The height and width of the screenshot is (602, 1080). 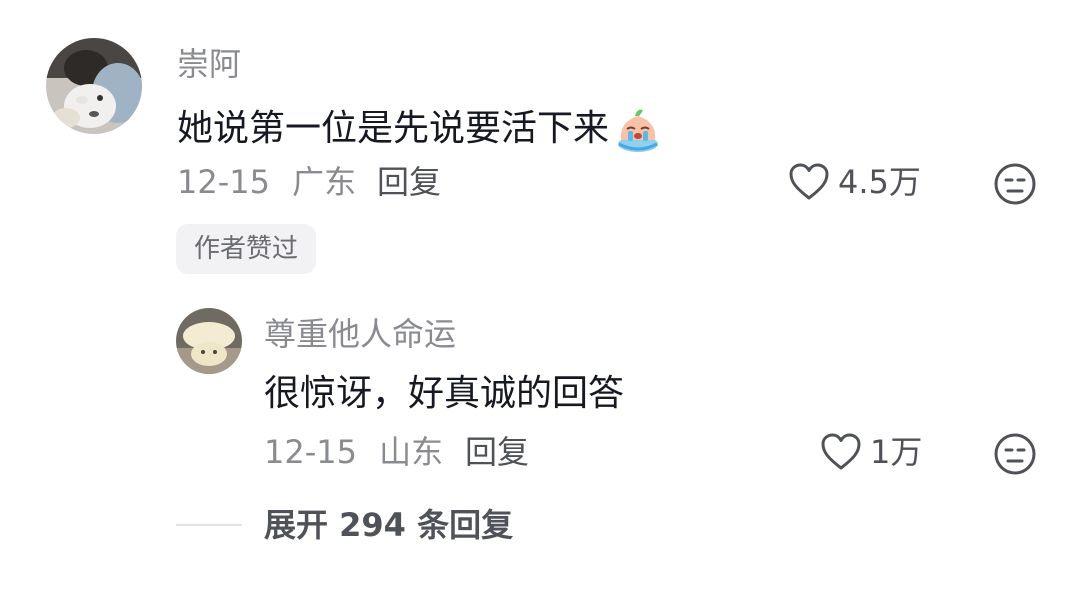 What do you see at coordinates (223, 182) in the screenshot?
I see `comment-date: 12-15` at bounding box center [223, 182].